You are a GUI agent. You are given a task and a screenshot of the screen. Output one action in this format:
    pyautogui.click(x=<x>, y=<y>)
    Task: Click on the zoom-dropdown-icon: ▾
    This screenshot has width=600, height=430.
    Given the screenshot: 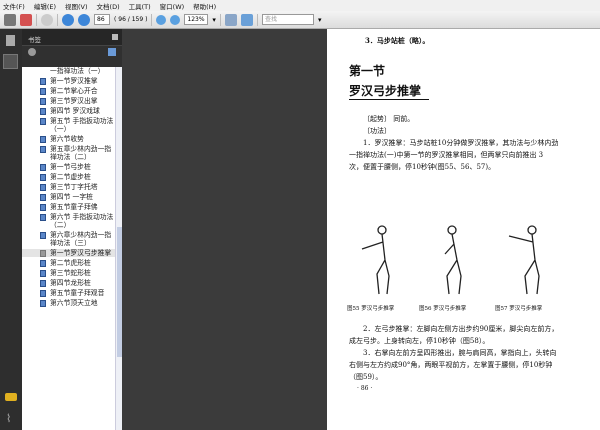 What is the action you would take?
    pyautogui.click(x=214, y=20)
    